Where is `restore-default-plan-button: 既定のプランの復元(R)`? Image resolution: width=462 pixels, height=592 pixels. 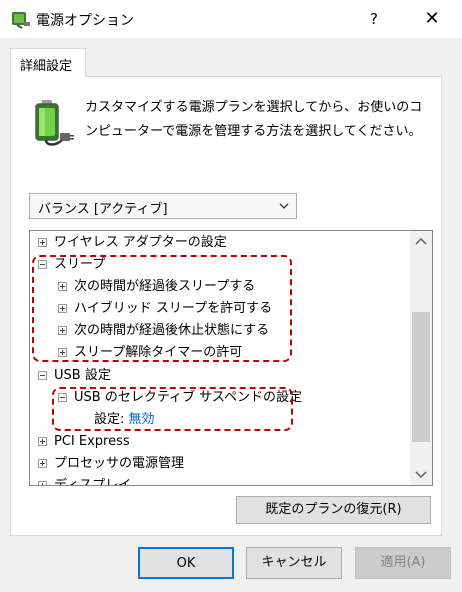 restore-default-plan-button: 既定のプランの復元(R) is located at coordinates (333, 510).